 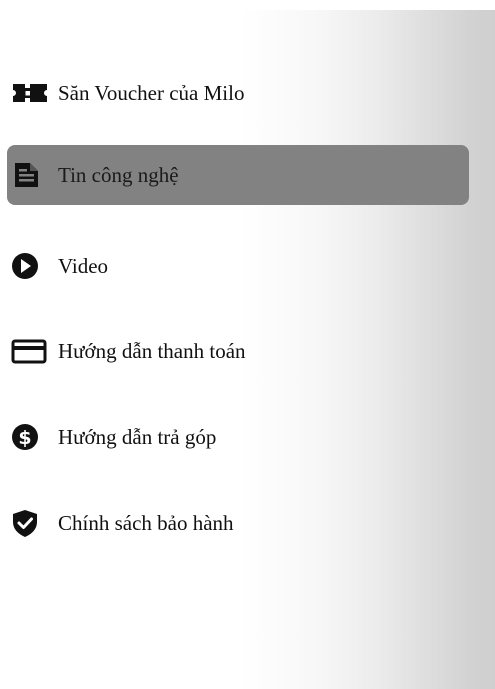 I want to click on menu-item-warranty-policy: Chính sách bảo hành, so click(x=238, y=523).